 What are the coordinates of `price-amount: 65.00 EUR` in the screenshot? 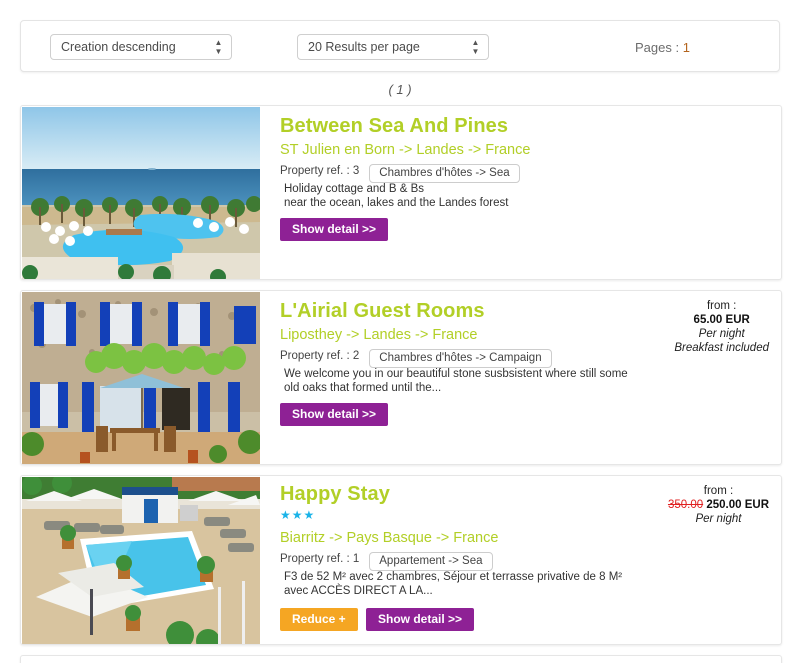 It's located at (721, 320).